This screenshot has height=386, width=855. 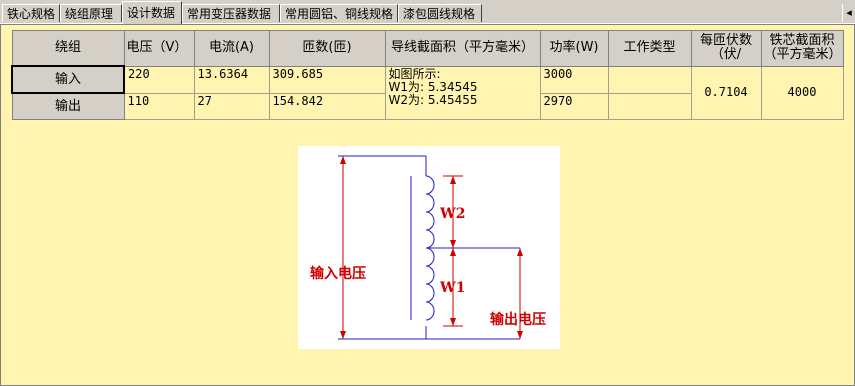 I want to click on col-header-power: 功率(W), so click(x=574, y=48).